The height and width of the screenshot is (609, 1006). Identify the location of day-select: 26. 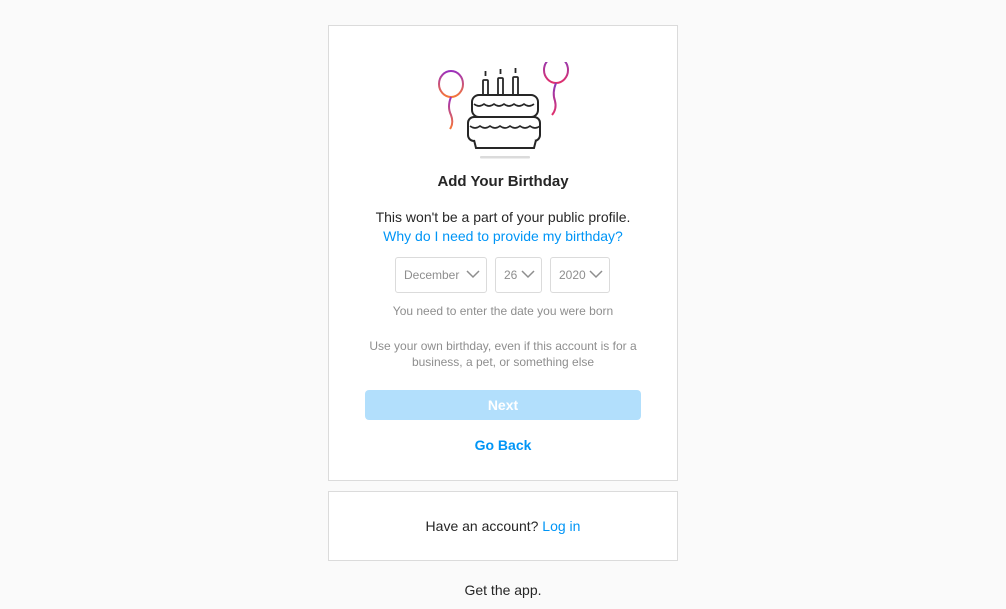
(518, 275).